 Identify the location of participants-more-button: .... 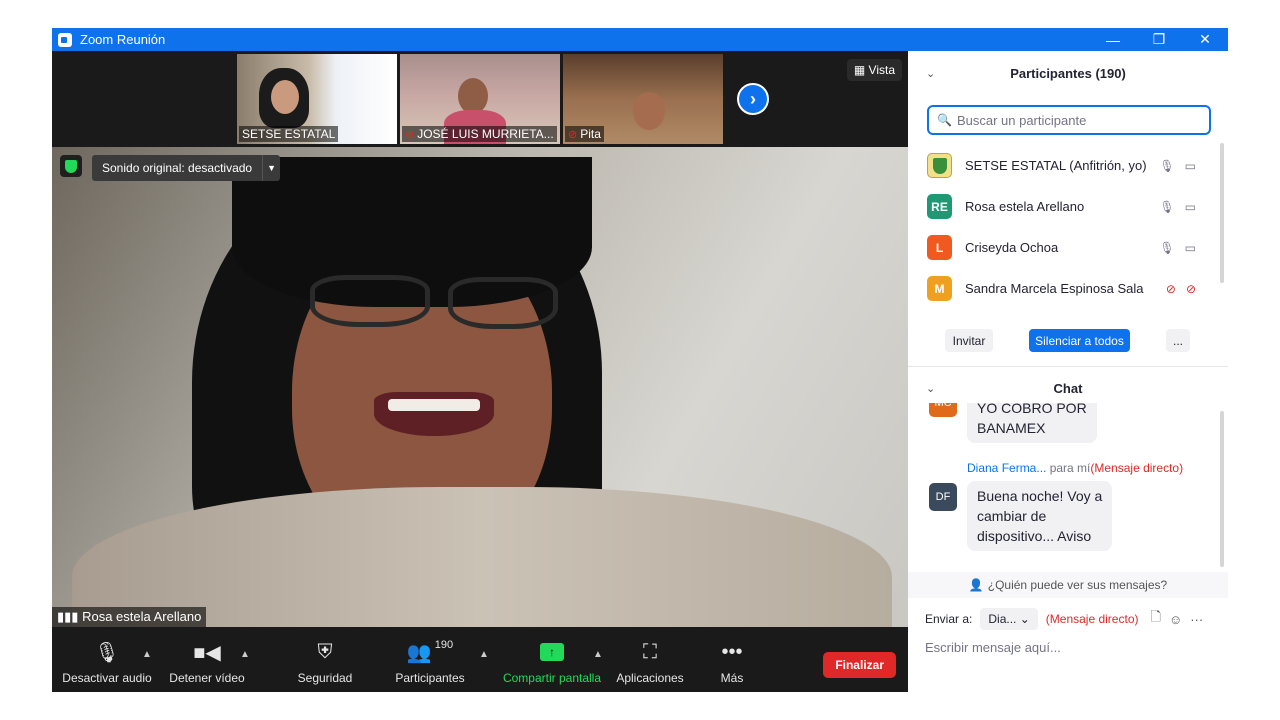
(1178, 340).